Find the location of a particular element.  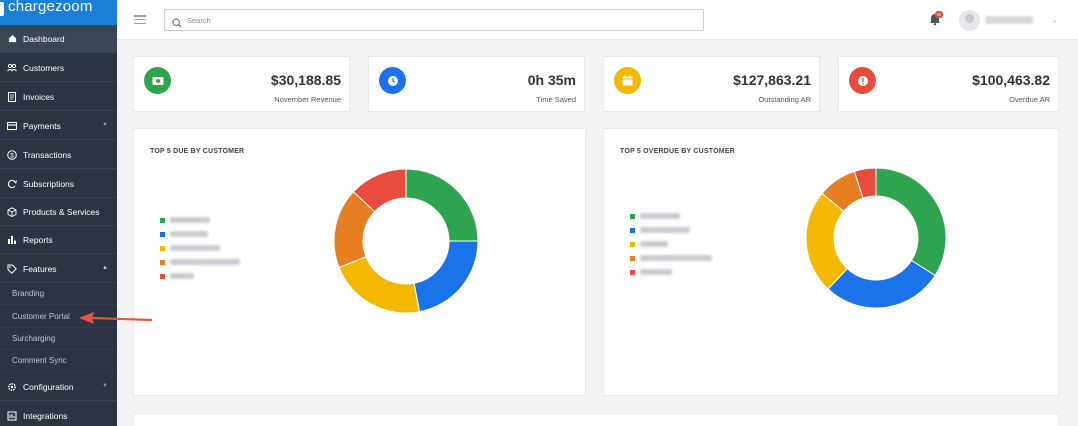

brand-logo-icon is located at coordinates (2, 9).